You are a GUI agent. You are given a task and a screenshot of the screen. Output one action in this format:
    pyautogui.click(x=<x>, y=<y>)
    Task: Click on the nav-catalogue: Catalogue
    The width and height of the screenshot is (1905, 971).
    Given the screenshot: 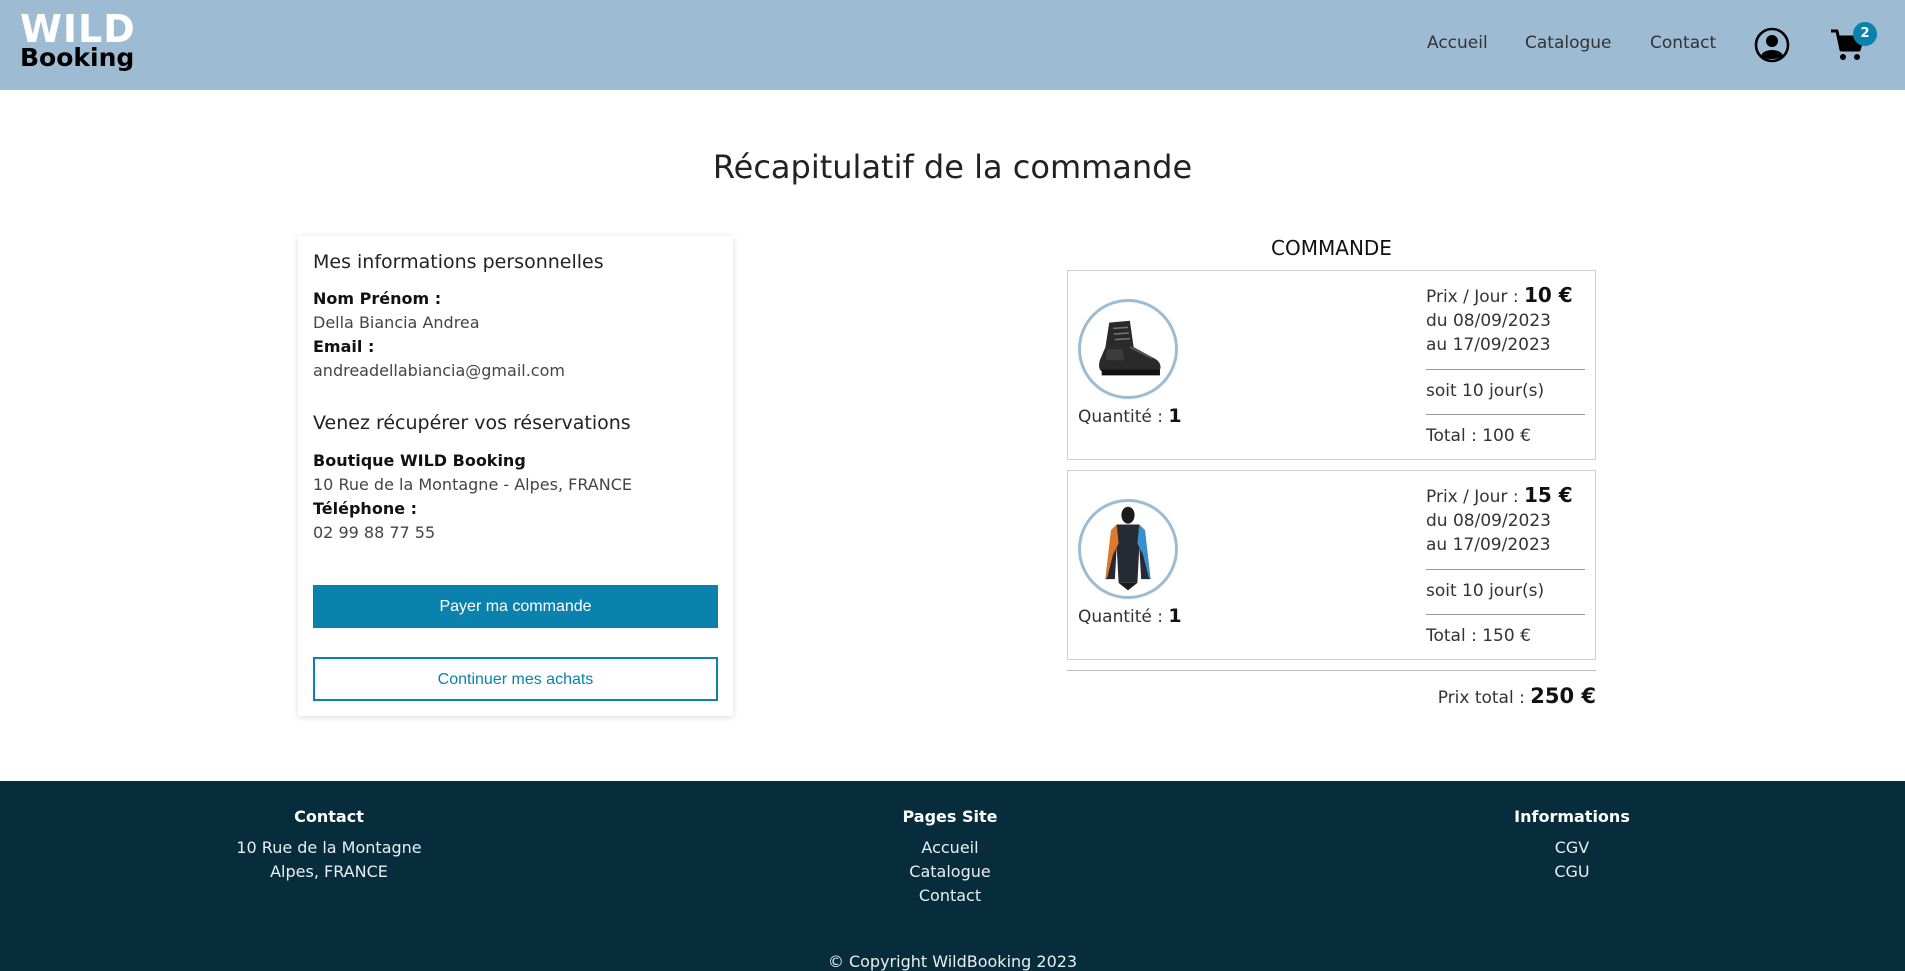 What is the action you would take?
    pyautogui.click(x=1568, y=43)
    